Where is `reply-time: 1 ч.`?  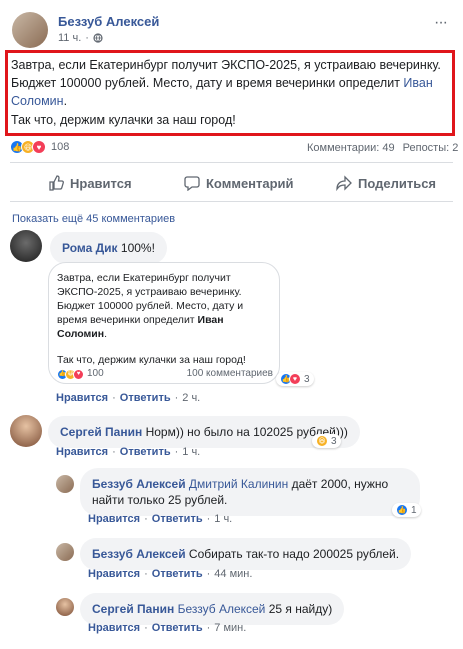 reply-time: 1 ч. is located at coordinates (223, 519).